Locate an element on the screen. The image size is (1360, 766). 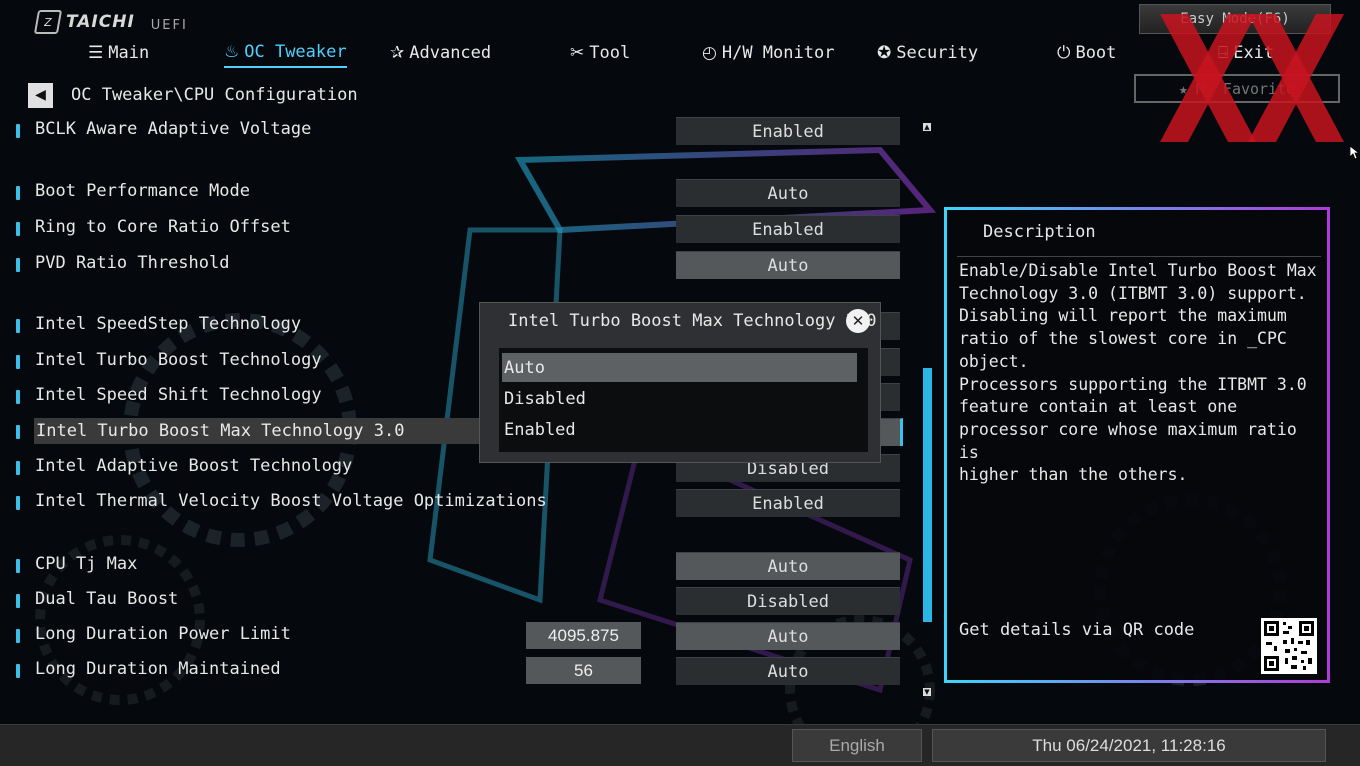
setting-label: Intel Turbo Boost Technology is located at coordinates (178, 360).